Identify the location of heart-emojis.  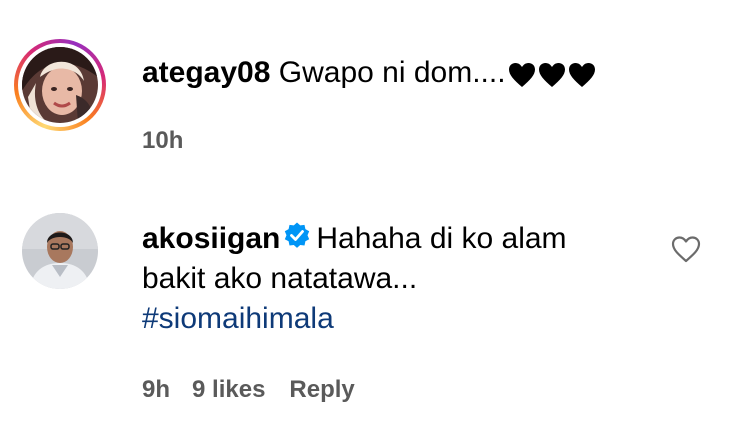
(553, 74).